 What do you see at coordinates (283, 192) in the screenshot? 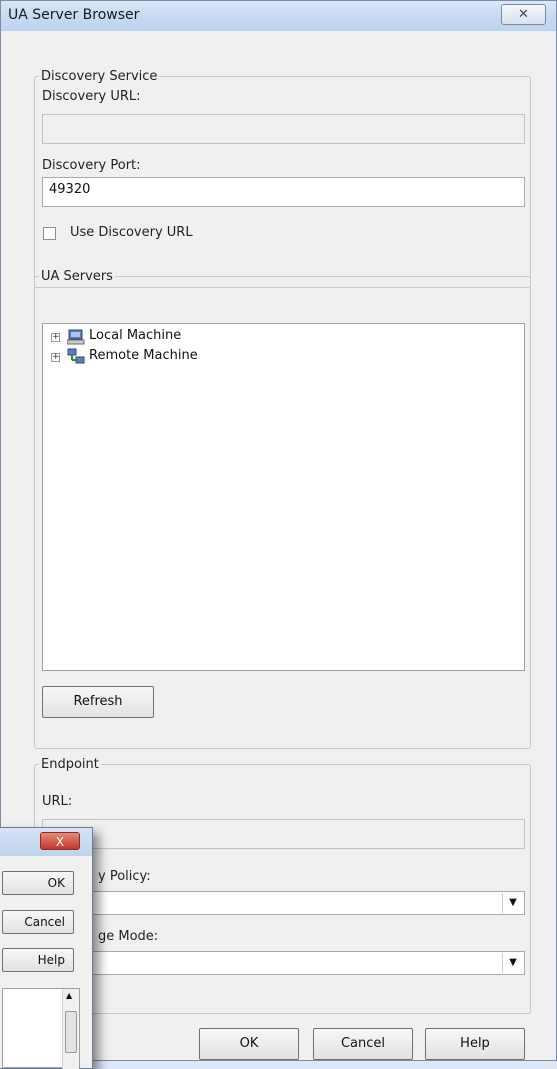
I see `discovery-port-field: 49320` at bounding box center [283, 192].